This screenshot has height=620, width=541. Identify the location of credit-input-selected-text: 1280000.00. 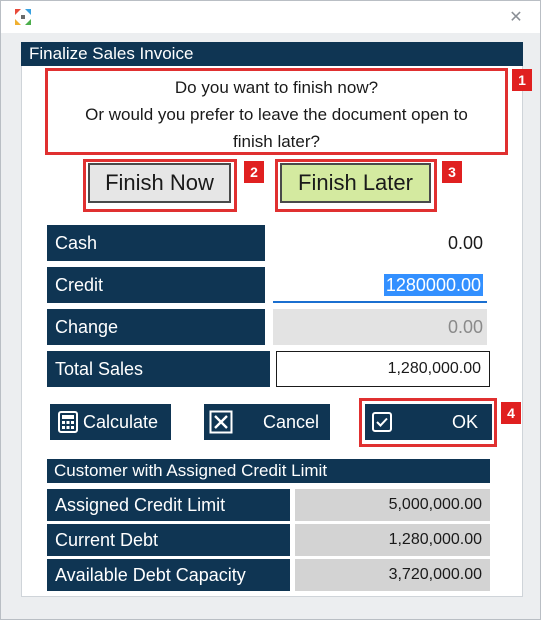
(433, 285).